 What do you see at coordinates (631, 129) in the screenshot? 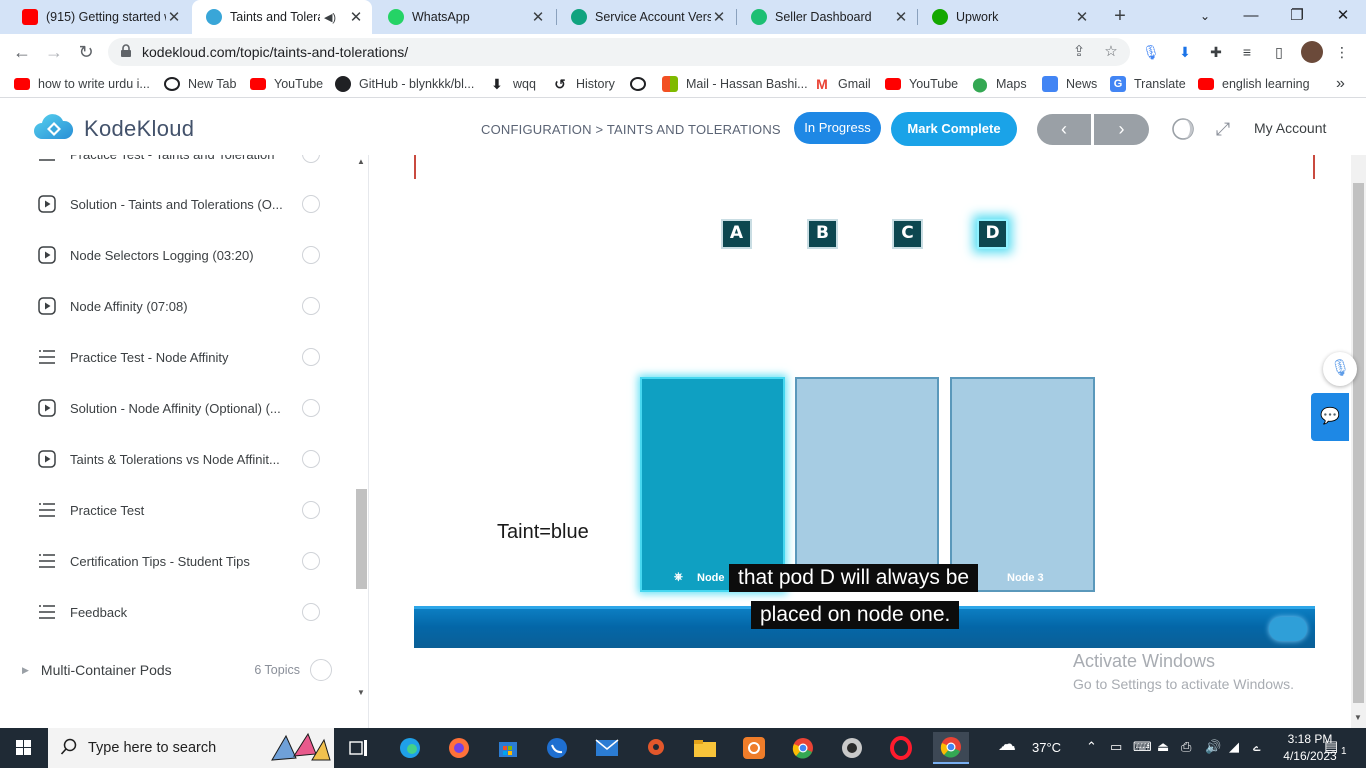
I see `breadcrumb: CONFIGURATION > TAINTS AND TOLERATIONS` at bounding box center [631, 129].